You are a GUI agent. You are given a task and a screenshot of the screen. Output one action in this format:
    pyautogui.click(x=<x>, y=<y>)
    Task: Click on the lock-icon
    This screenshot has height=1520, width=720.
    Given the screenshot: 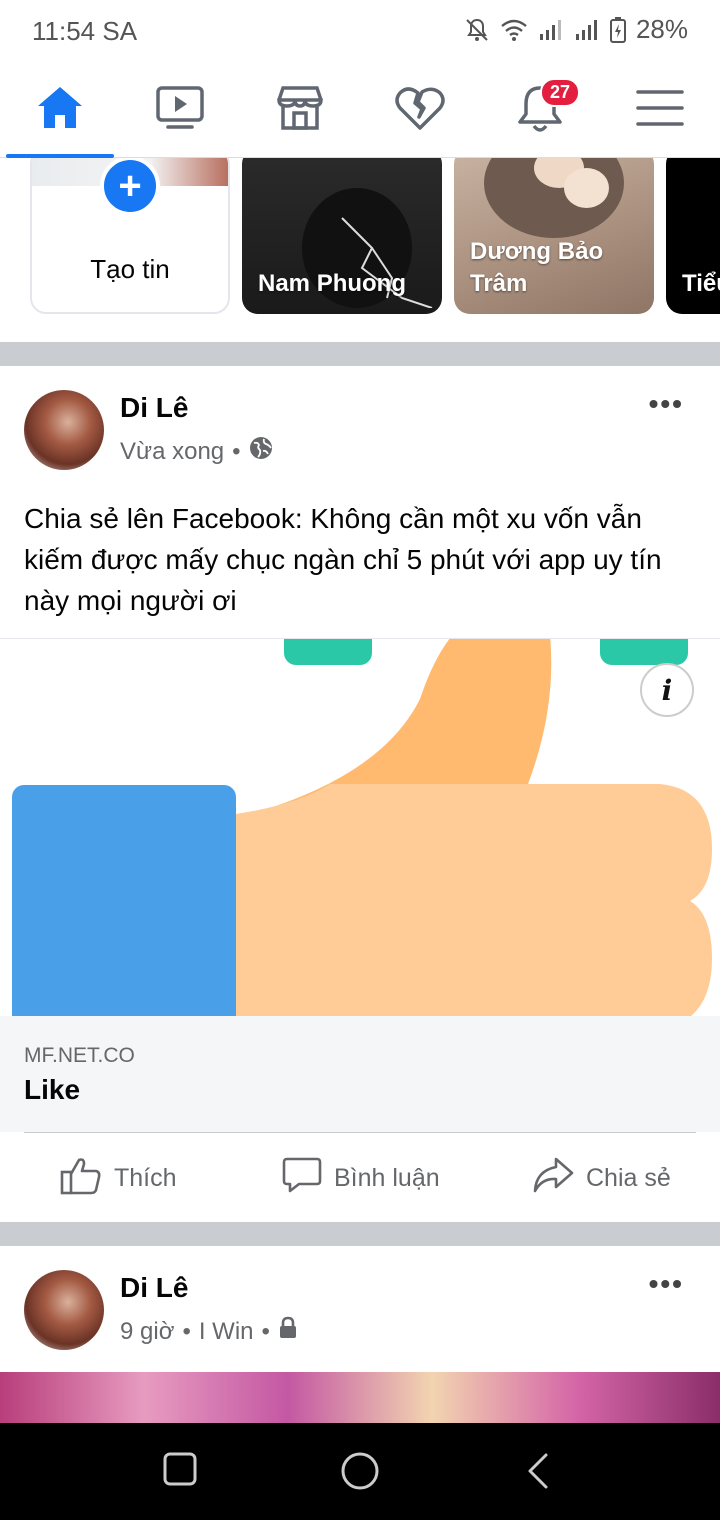 What is the action you would take?
    pyautogui.click(x=288, y=1331)
    